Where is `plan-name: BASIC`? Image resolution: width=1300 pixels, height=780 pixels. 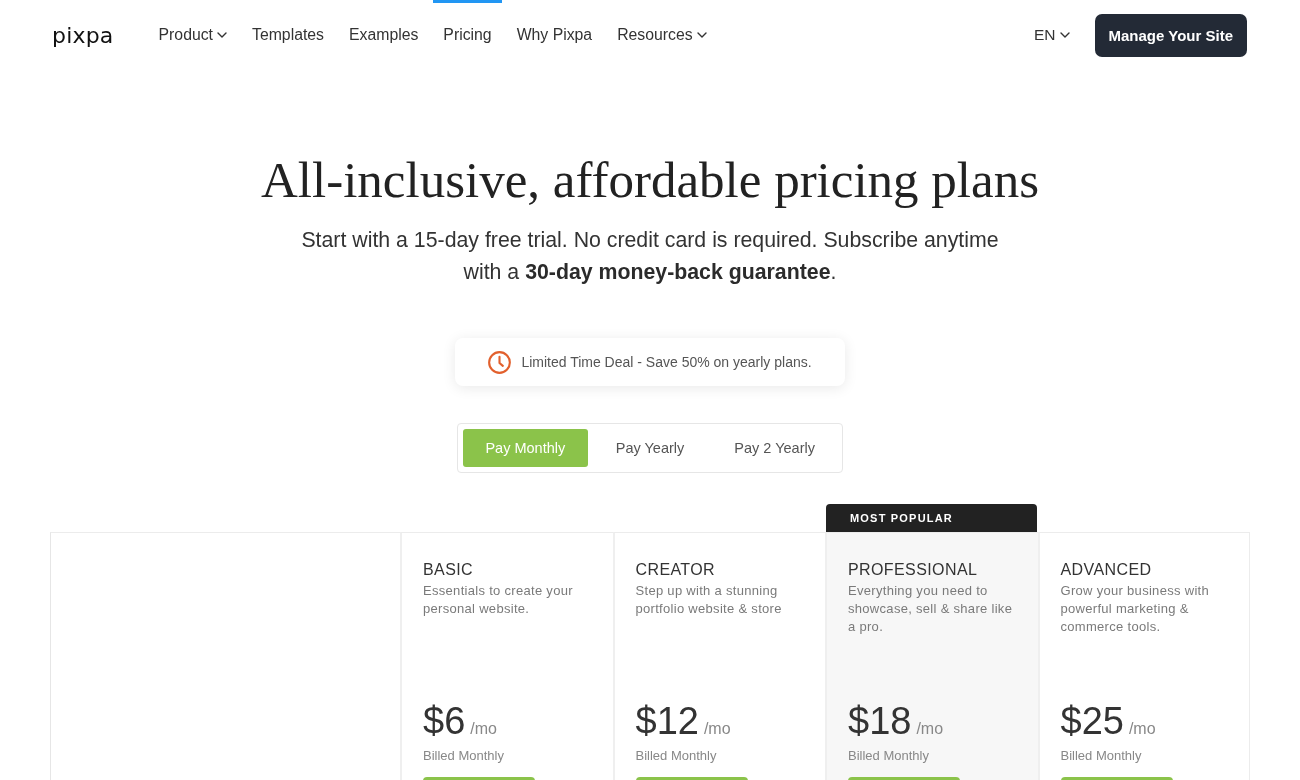 plan-name: BASIC is located at coordinates (448, 570).